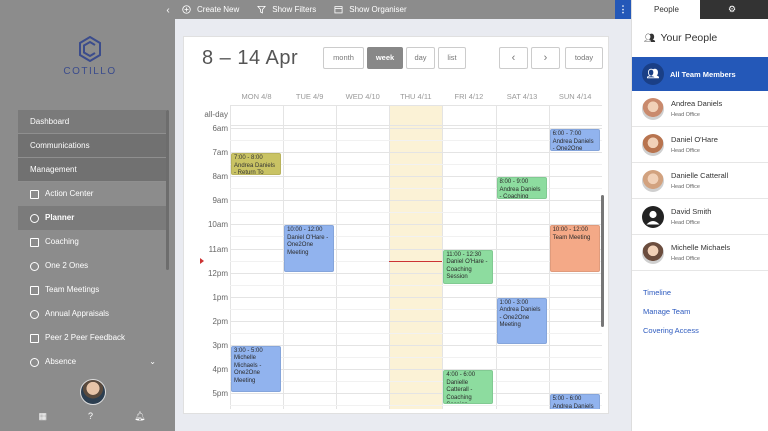 The image size is (768, 431). I want to click on event-time: 10:00 - 12:00, so click(570, 230).